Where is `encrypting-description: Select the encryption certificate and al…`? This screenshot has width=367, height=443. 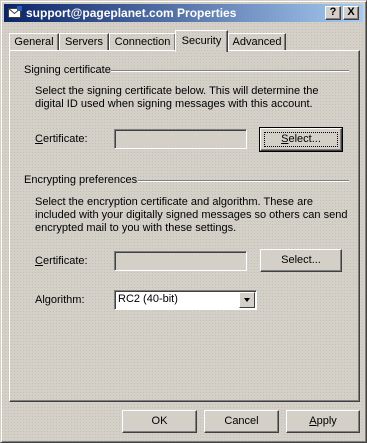 encrypting-description: Select the encryption certificate and al… is located at coordinates (191, 215).